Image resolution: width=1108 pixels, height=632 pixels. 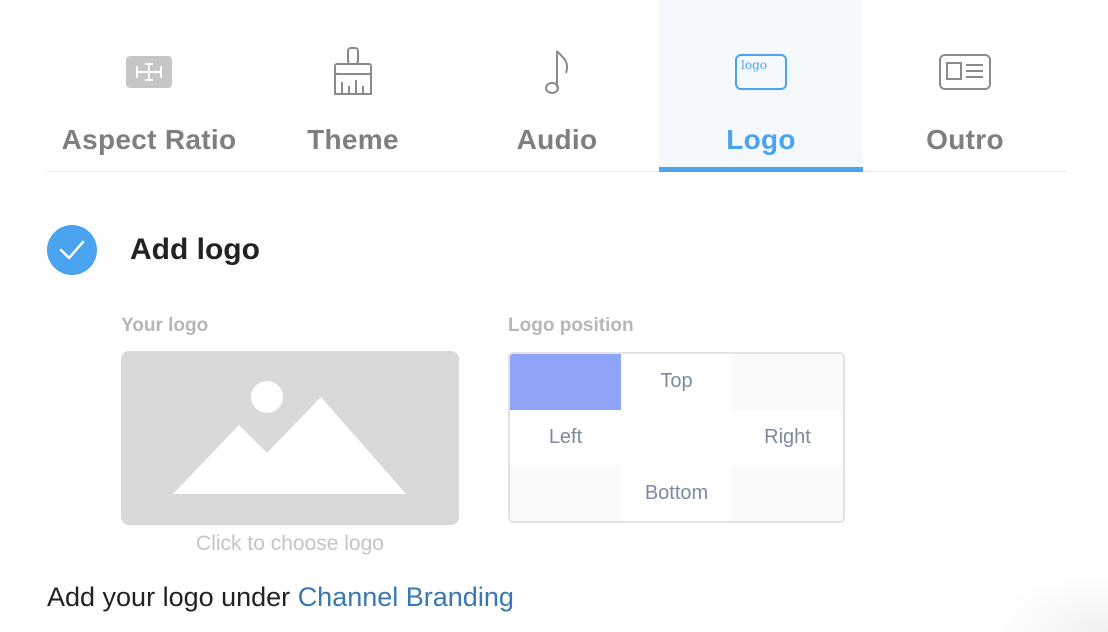 I want to click on tab-theme: Theme, so click(x=353, y=85).